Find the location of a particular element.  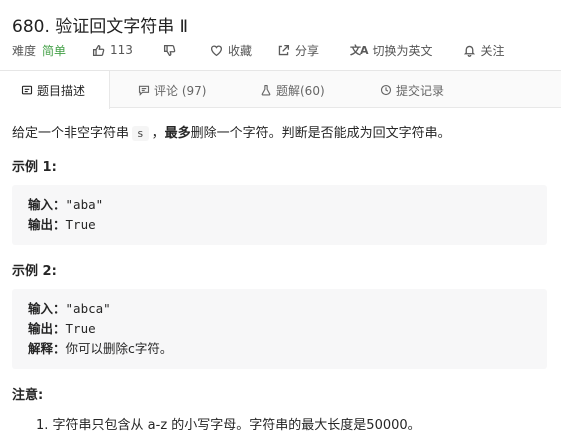

translate-icon: 文A is located at coordinates (358, 50).